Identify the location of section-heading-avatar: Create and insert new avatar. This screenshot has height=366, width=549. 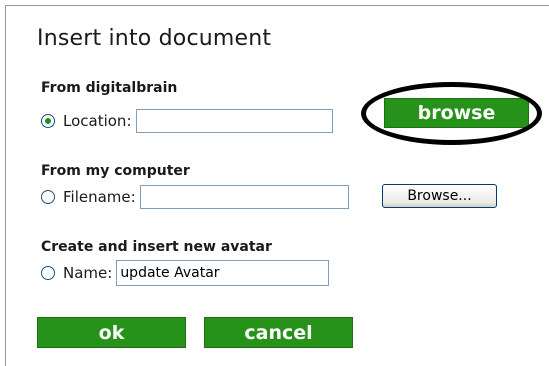
(156, 247).